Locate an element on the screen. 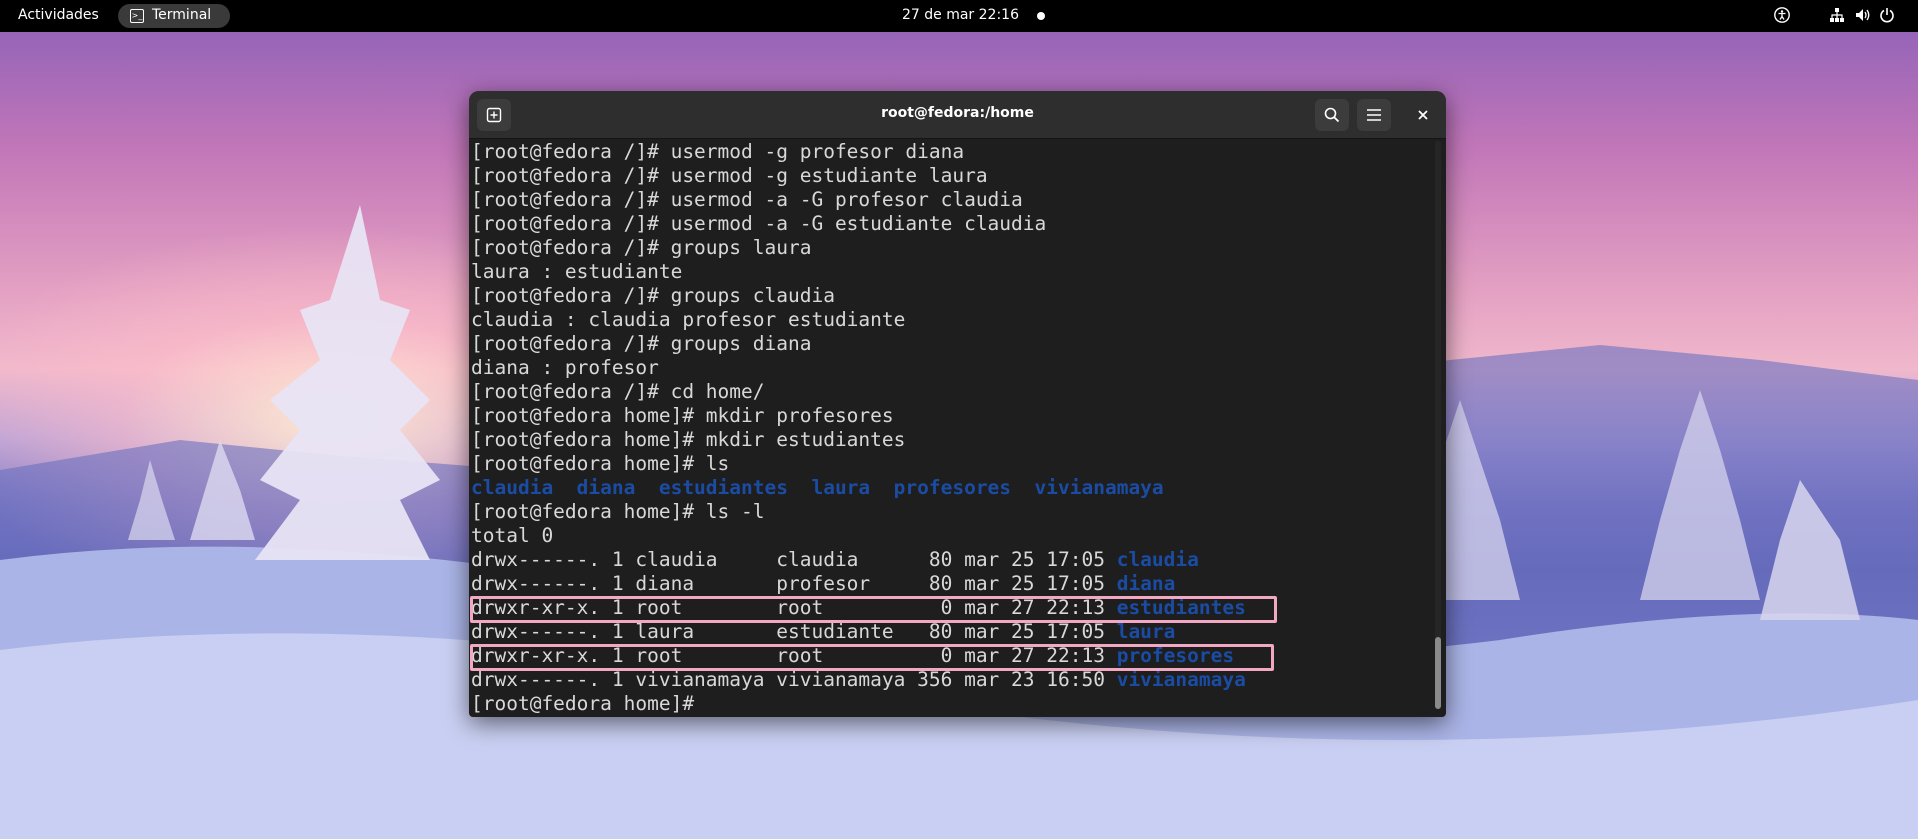 This screenshot has width=1918, height=839. terminal-line: [root@fedora /]# cd home/ is located at coordinates (950, 392).